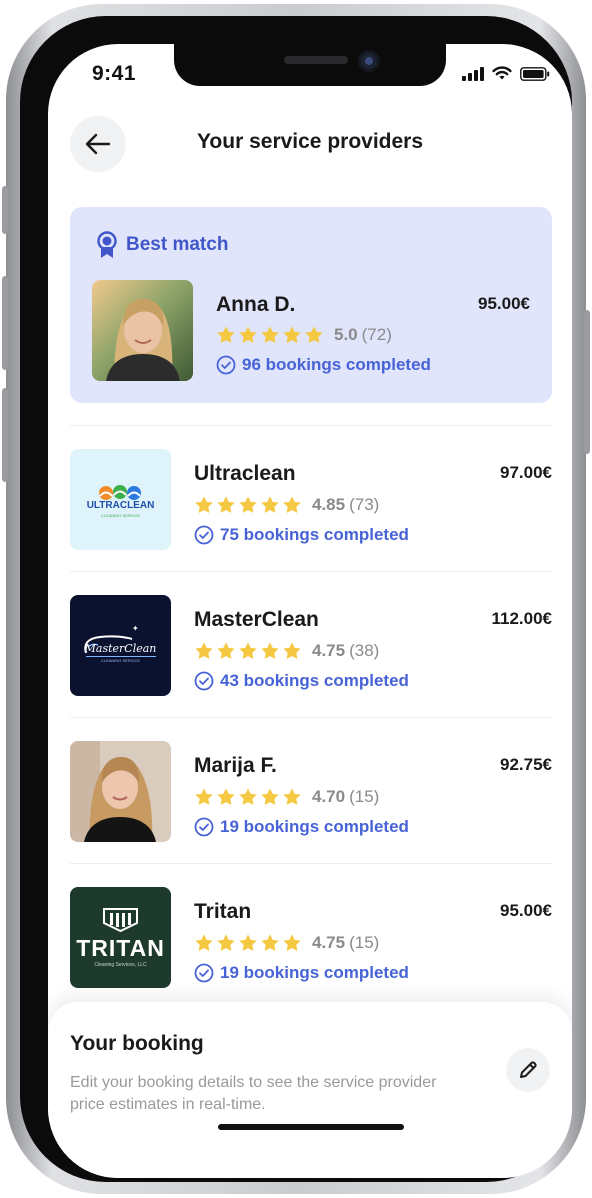 This screenshot has width=592, height=1198. I want to click on rating-count: (73), so click(364, 504).